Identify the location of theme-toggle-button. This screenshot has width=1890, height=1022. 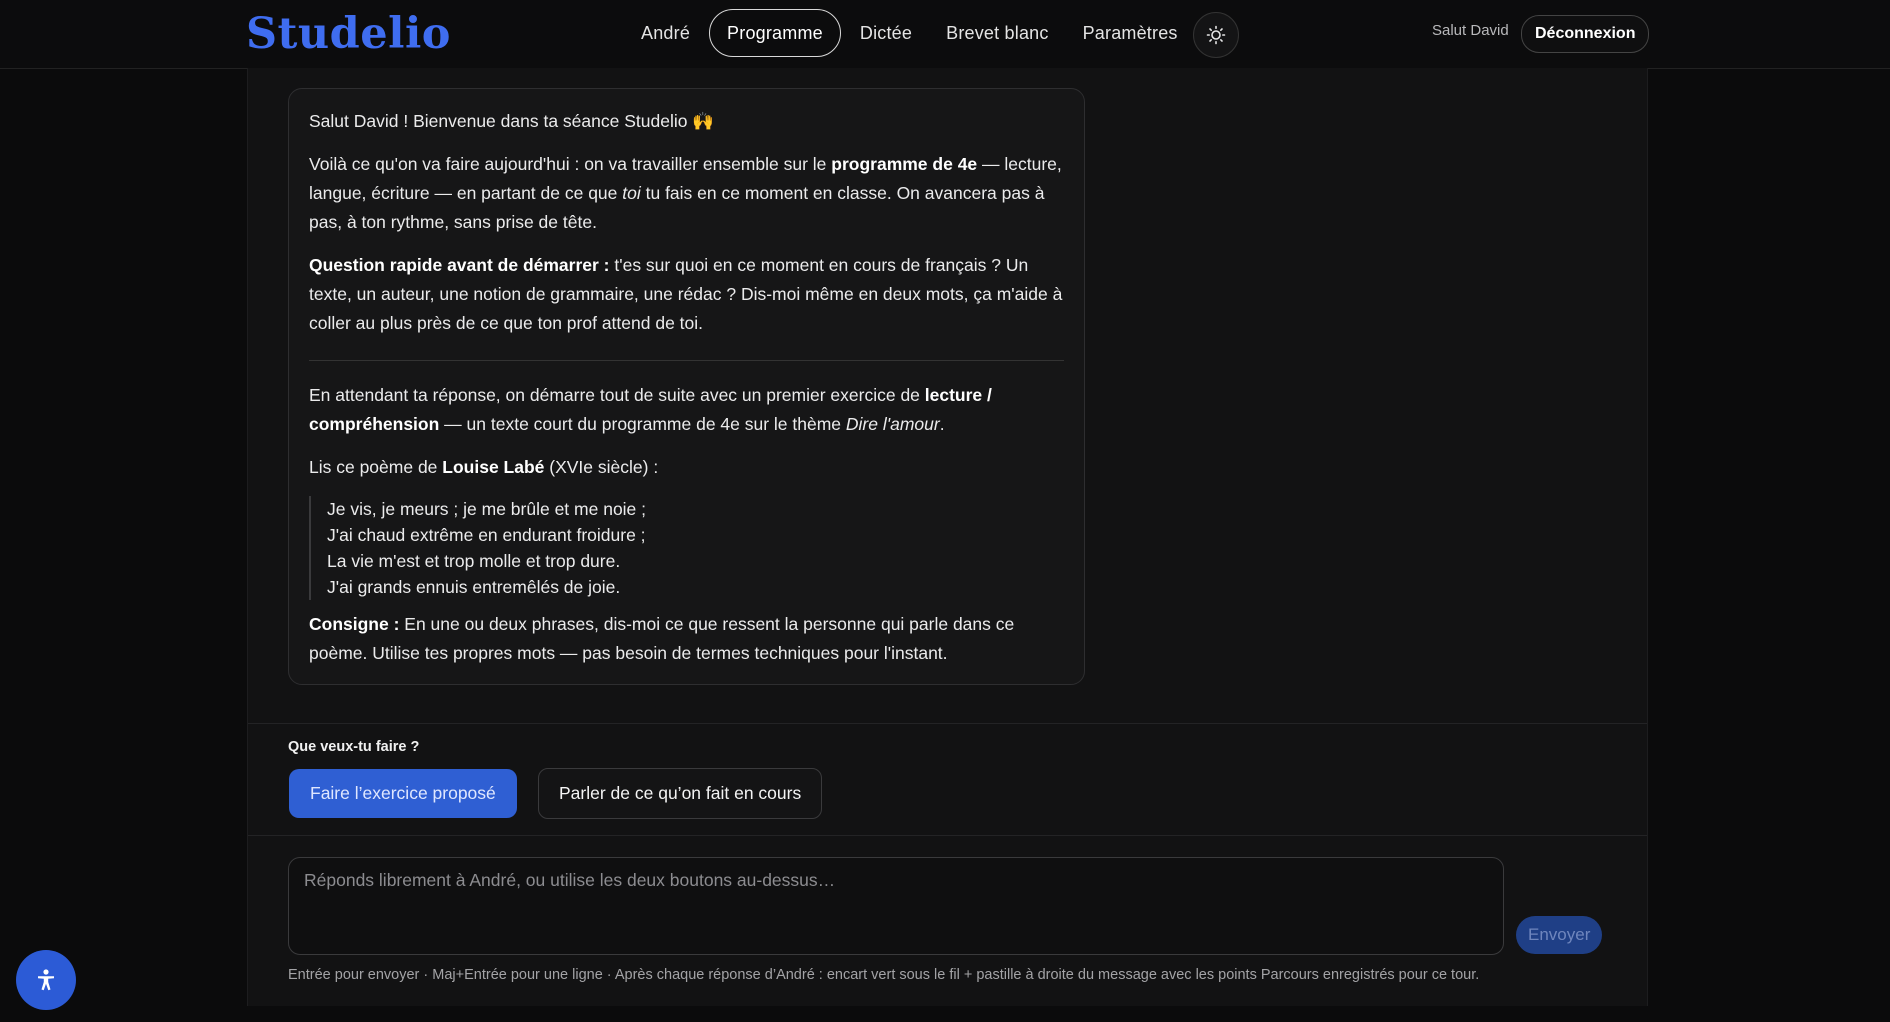
(1216, 35).